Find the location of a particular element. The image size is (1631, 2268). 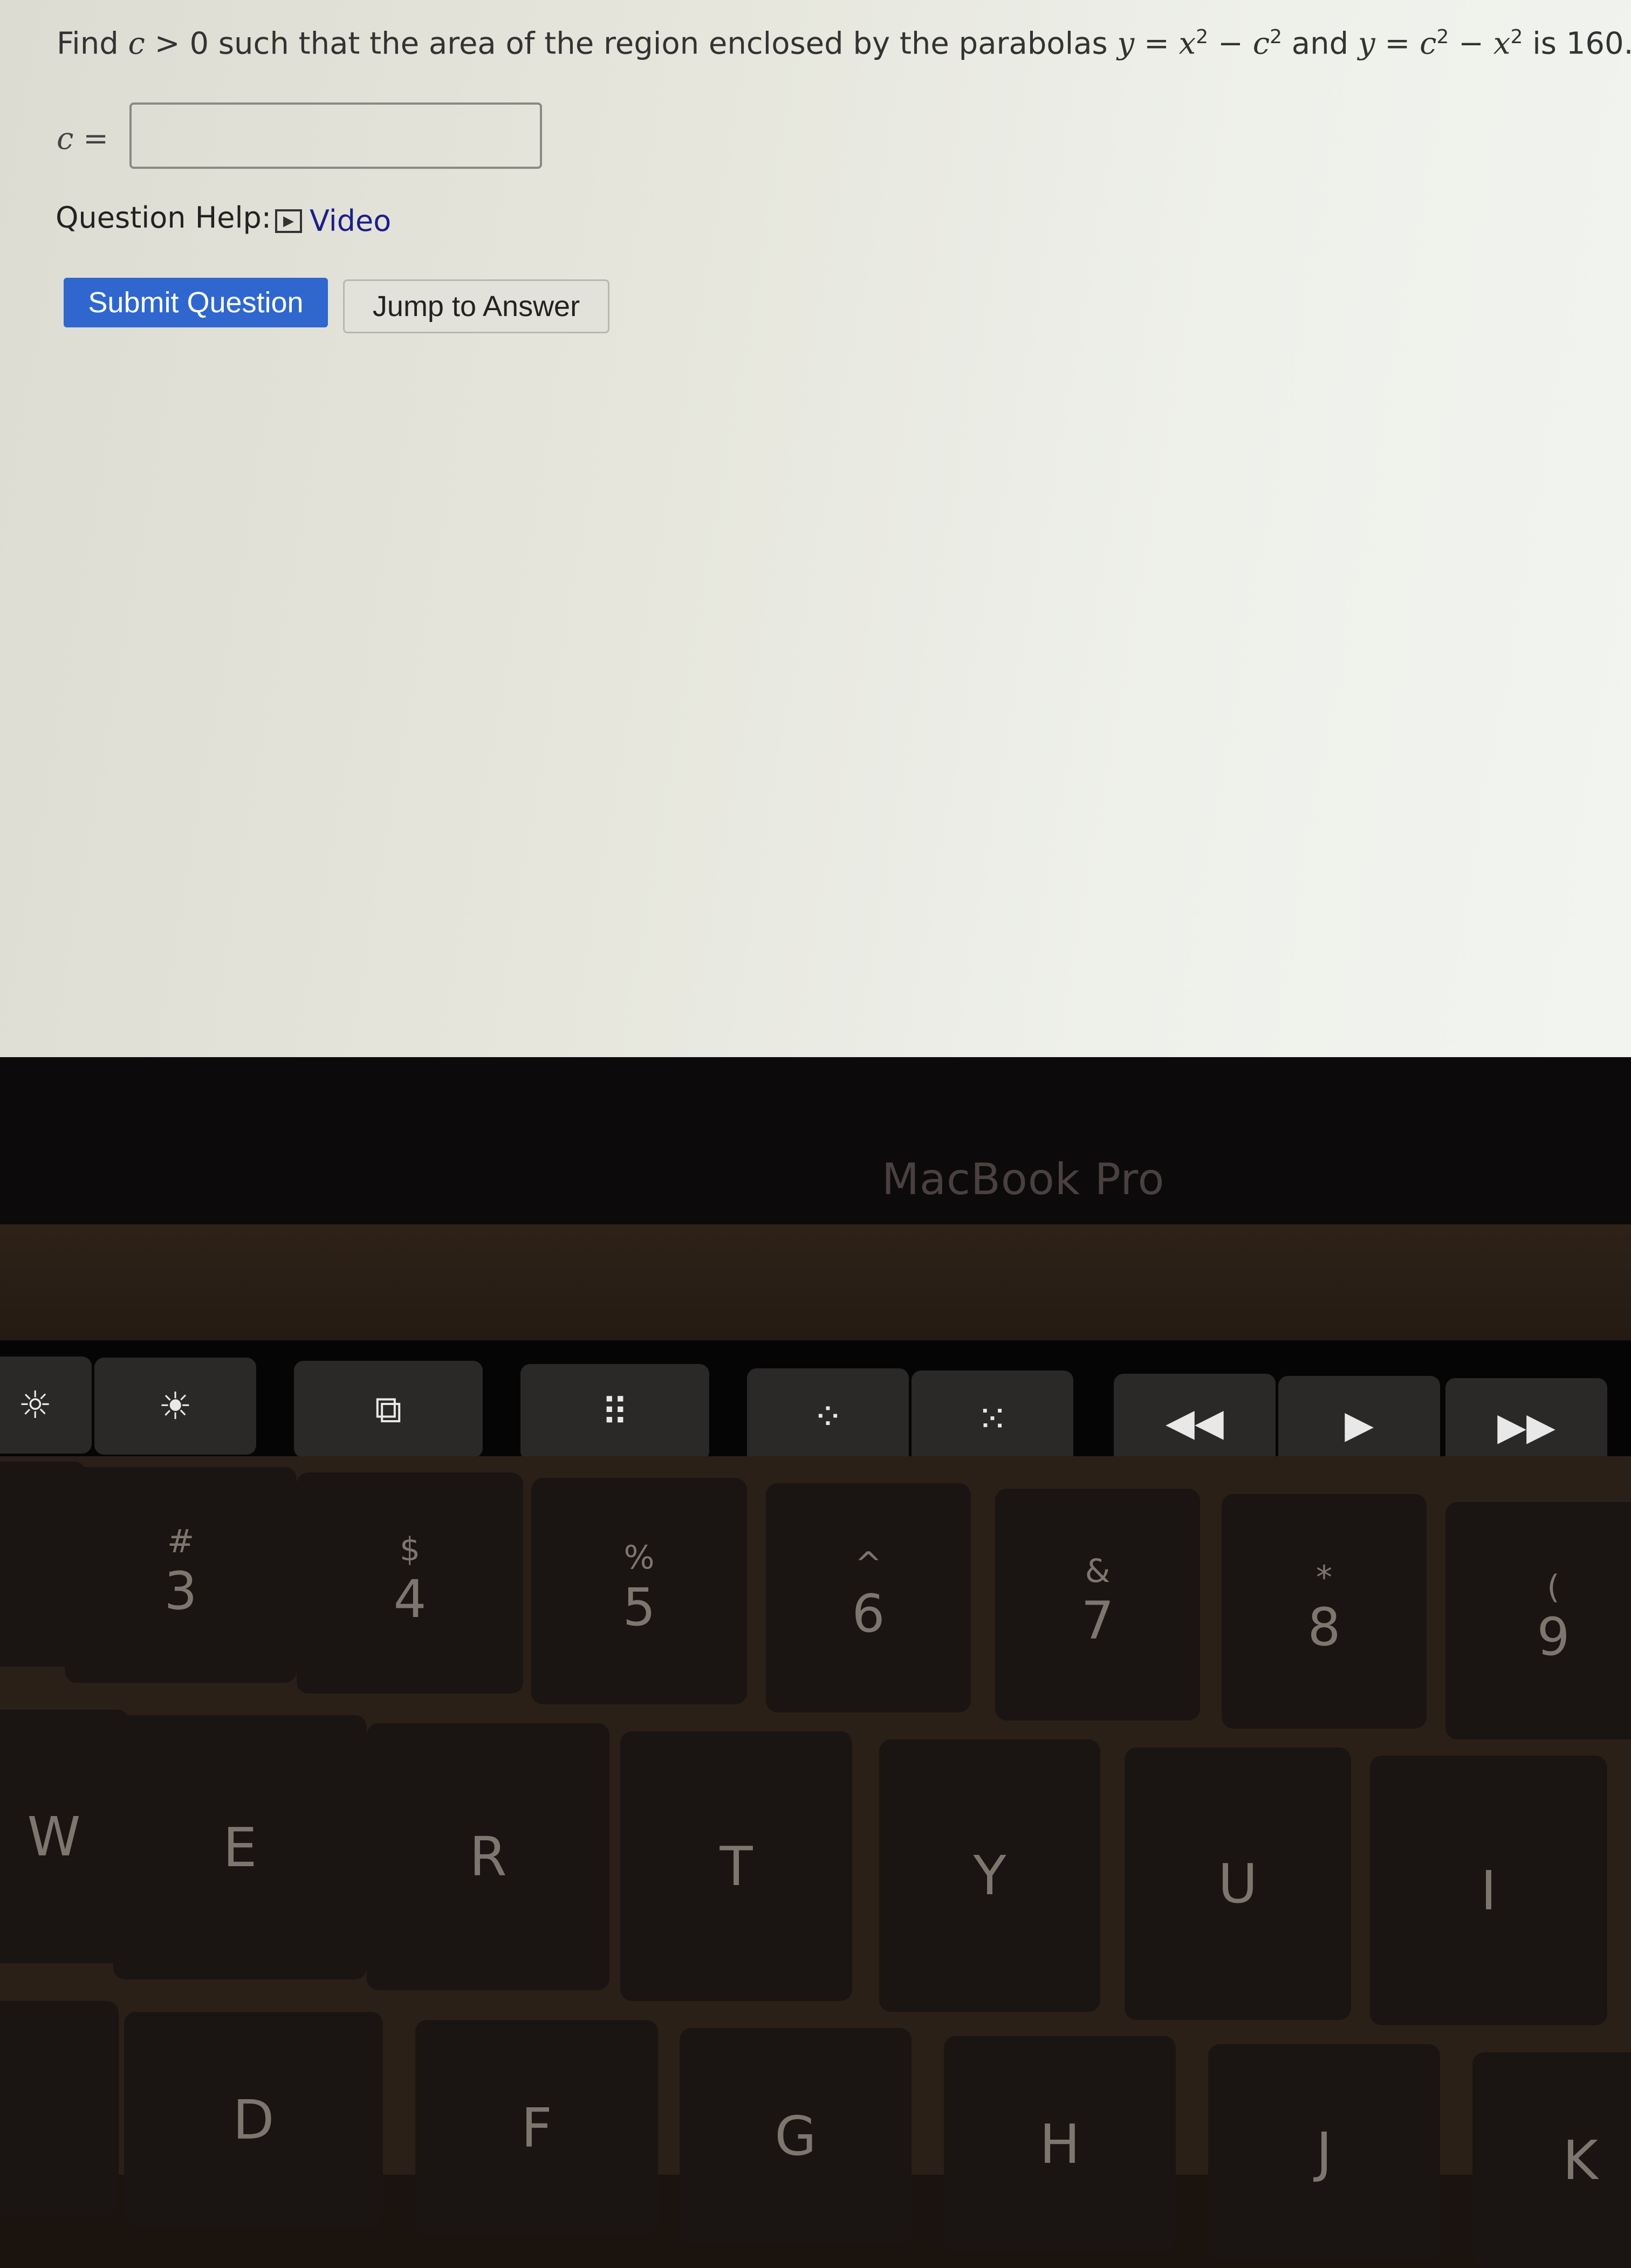

key-7: & 7 is located at coordinates (1097, 1605).